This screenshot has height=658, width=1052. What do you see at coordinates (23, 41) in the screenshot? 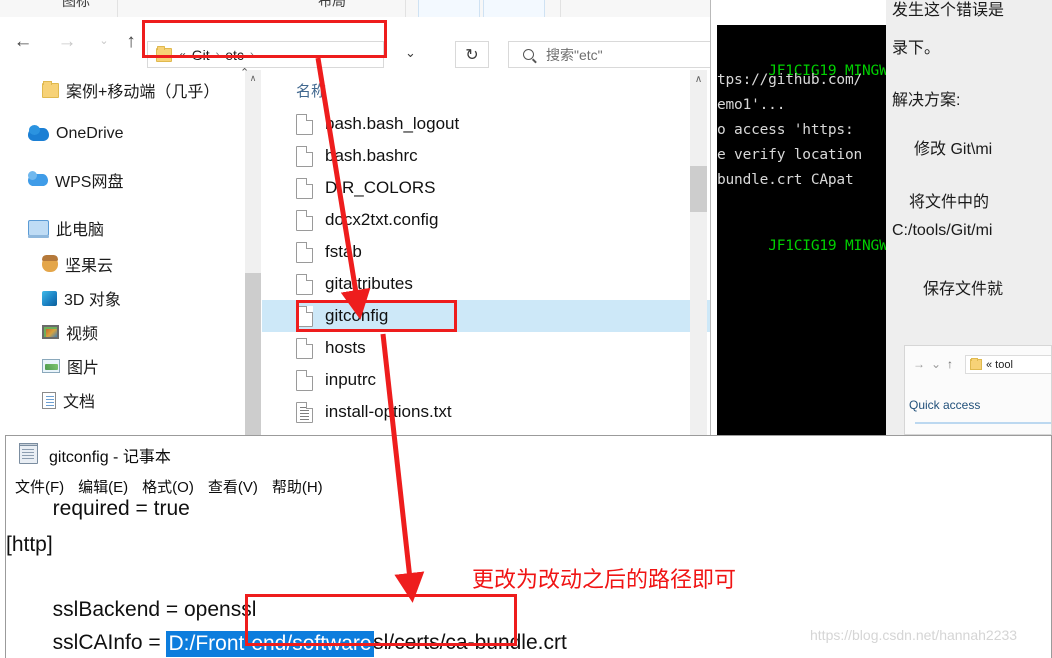
I see `back-button: ←` at bounding box center [23, 41].